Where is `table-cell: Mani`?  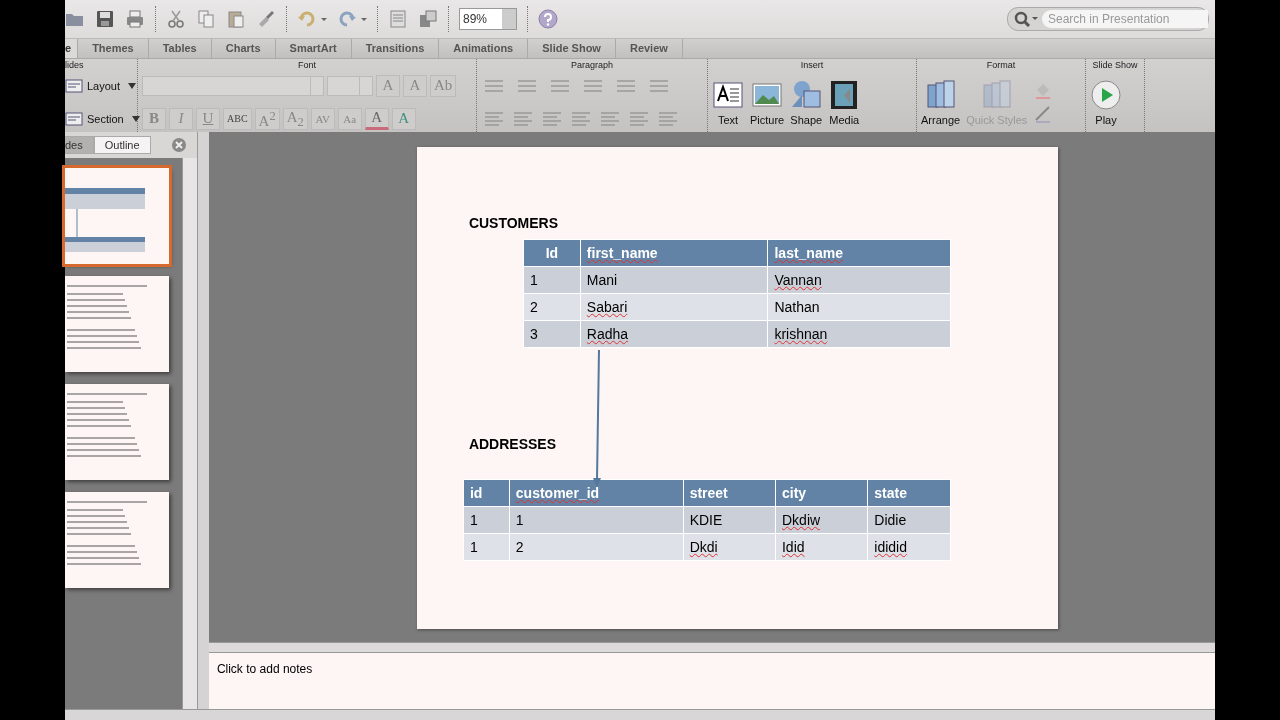 table-cell: Mani is located at coordinates (674, 280).